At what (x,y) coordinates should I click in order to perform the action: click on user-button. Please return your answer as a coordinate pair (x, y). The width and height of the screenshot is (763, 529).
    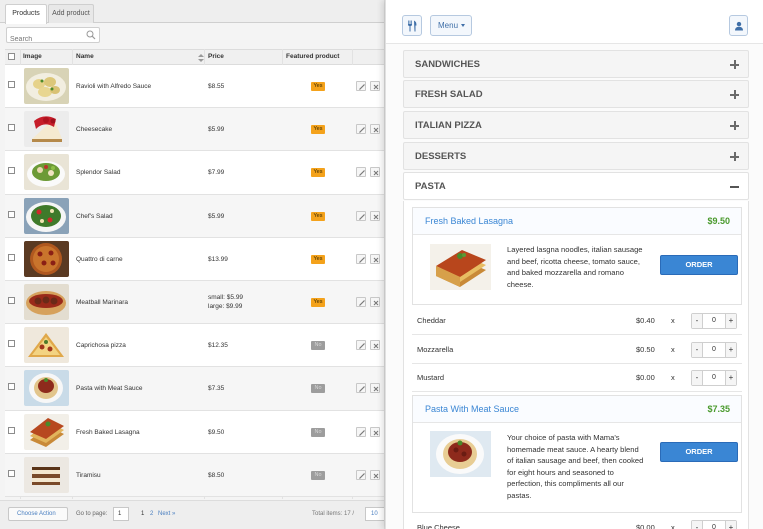
    Looking at the image, I should click on (738, 25).